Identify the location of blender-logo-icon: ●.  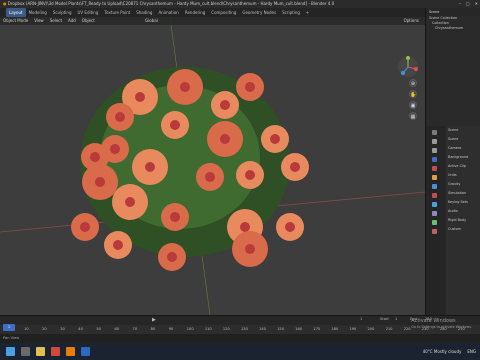
(5, 3).